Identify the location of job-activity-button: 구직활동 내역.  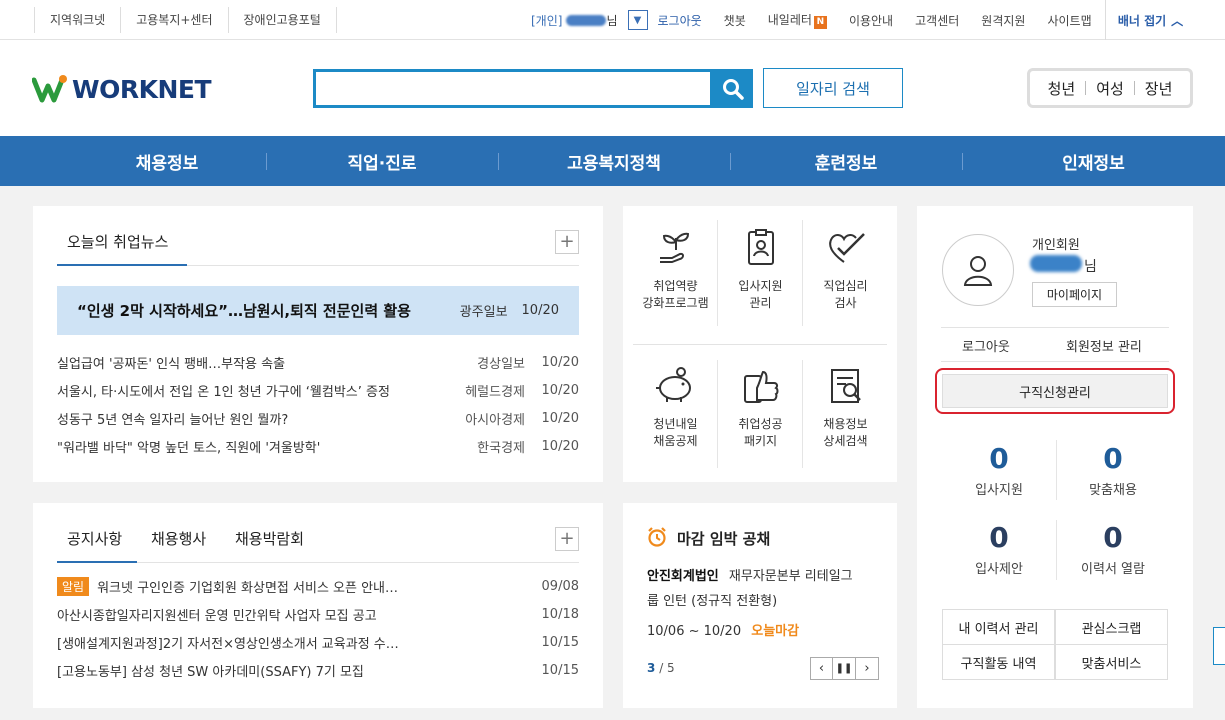
(998, 662).